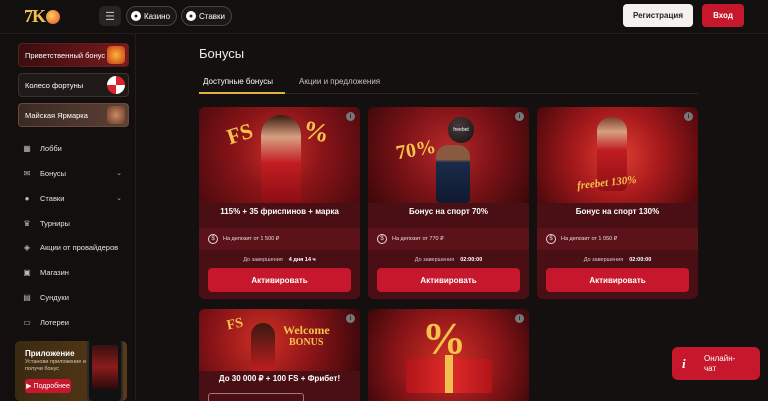 This screenshot has height=401, width=768. What do you see at coordinates (256, 397) in the screenshot?
I see `card-input-partial` at bounding box center [256, 397].